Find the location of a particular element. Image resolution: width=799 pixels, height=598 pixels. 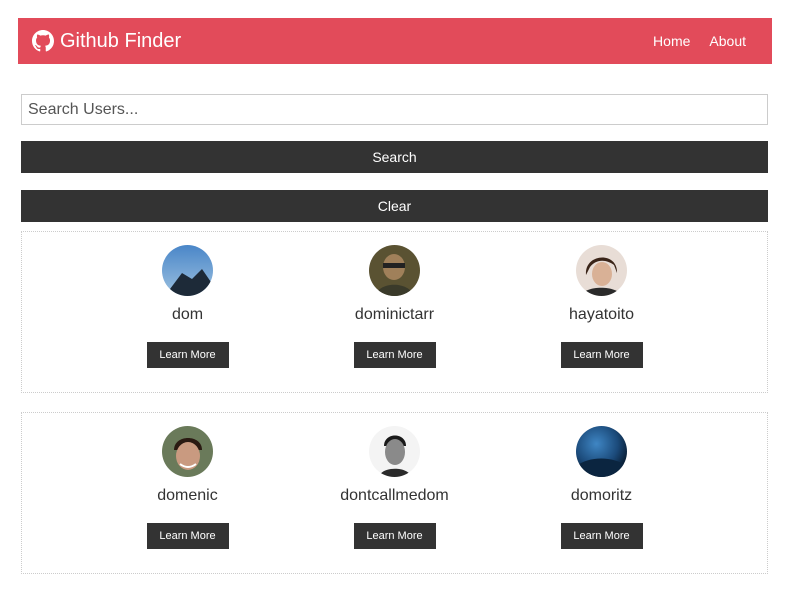

username: dominictarr is located at coordinates (394, 314).